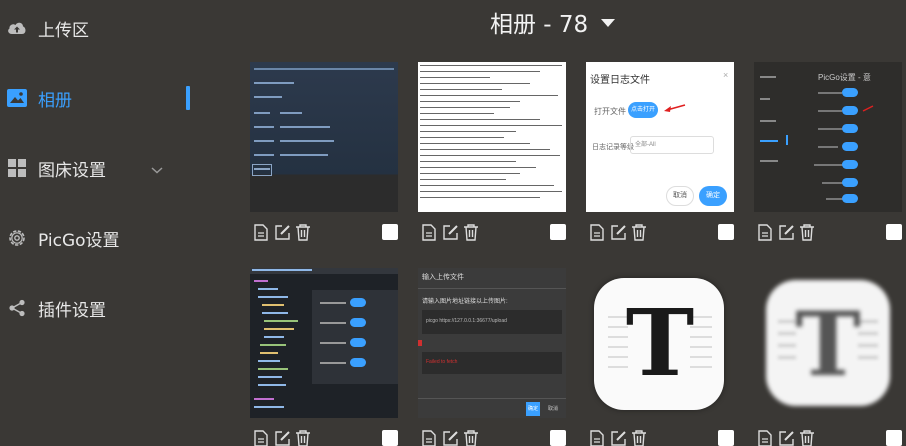  What do you see at coordinates (610, 111) in the screenshot?
I see `thumb-label: 打开文件` at bounding box center [610, 111].